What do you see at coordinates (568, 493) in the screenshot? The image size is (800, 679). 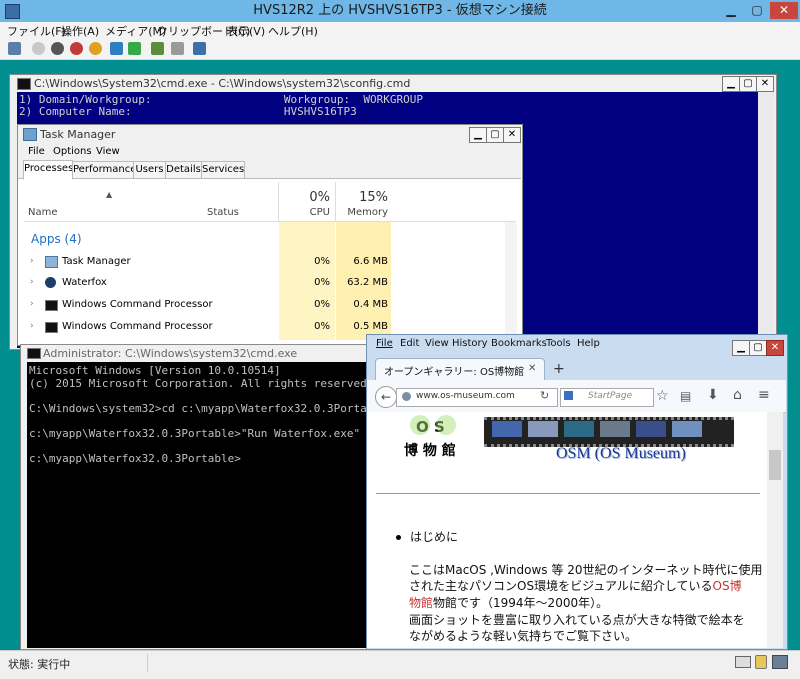 I see `content-divider` at bounding box center [568, 493].